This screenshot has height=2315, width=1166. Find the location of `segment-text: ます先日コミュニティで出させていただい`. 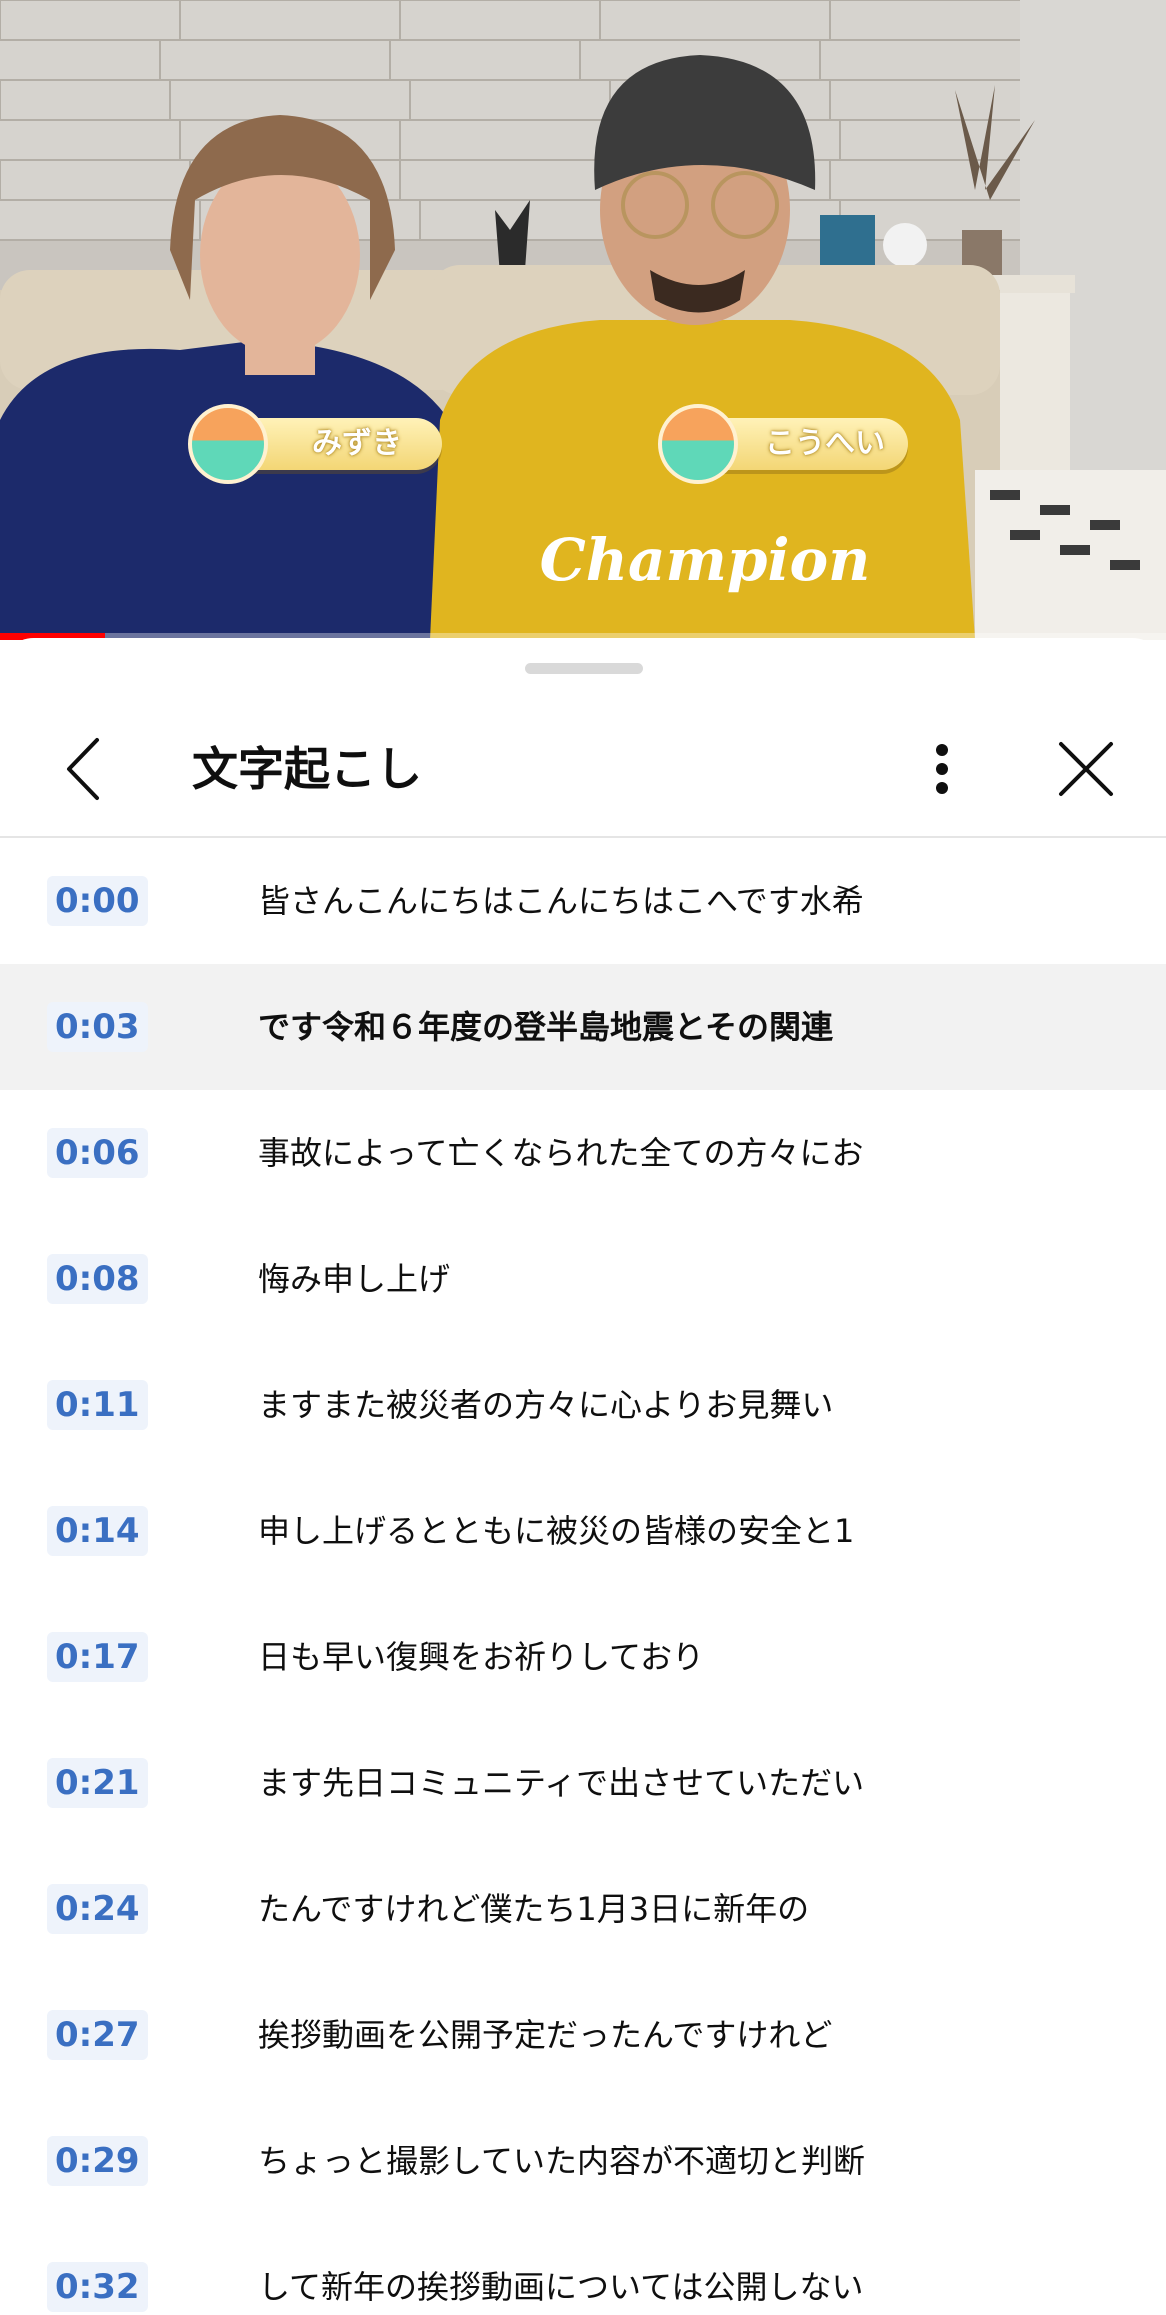

segment-text: ます先日コミュニティで出させていただい is located at coordinates (561, 1783).